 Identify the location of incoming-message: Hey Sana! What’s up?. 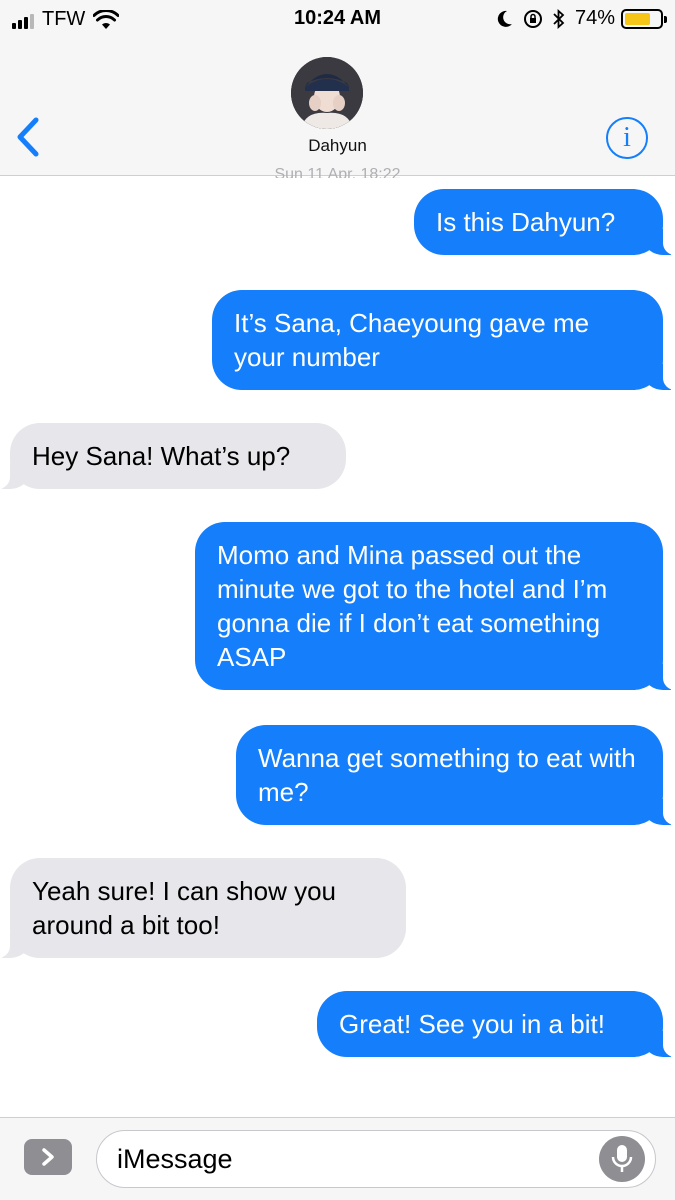
(173, 456).